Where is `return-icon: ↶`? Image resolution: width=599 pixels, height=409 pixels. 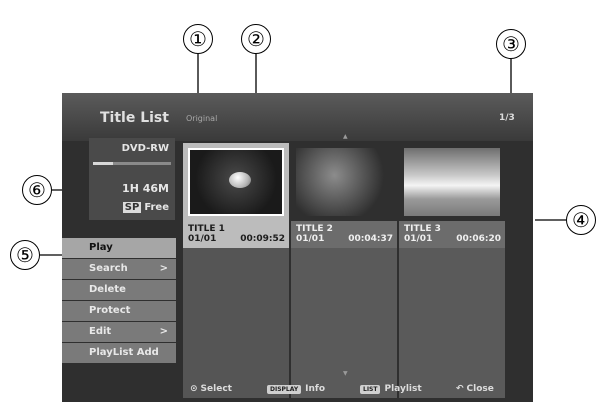
return-icon: ↶ is located at coordinates (460, 389).